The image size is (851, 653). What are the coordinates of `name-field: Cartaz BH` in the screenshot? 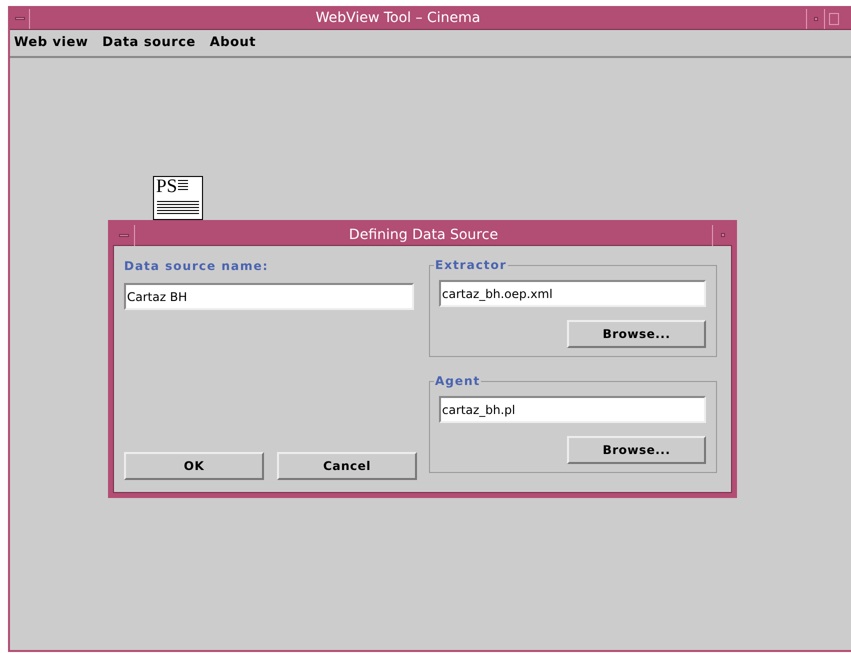 It's located at (269, 296).